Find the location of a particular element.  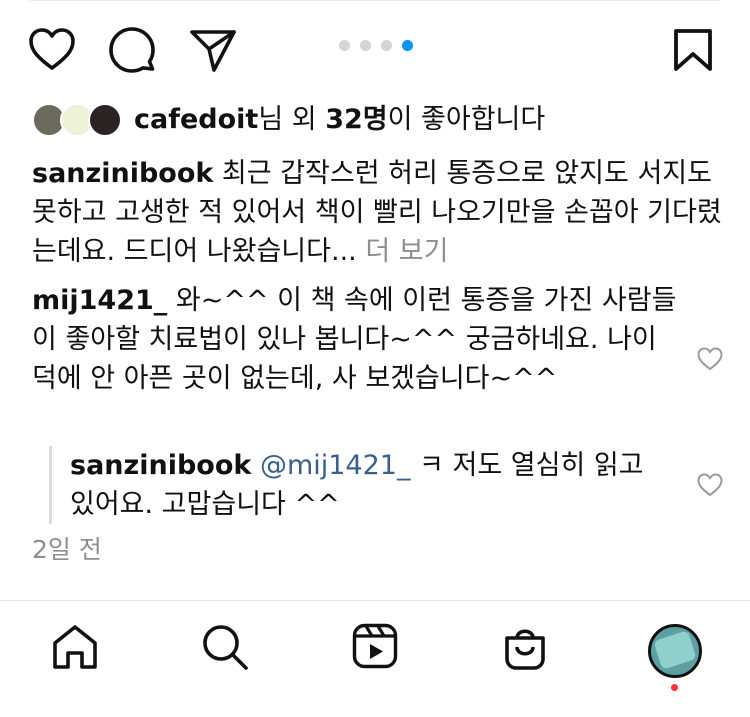

liker-username: cafedoit is located at coordinates (196, 119).